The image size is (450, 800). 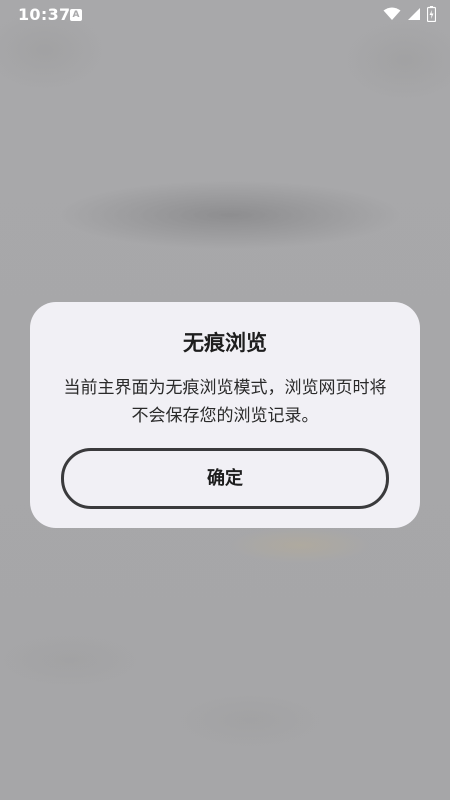 I want to click on dialog-message: 当前主界面为无痕浏览模式，浏览网页时将不会保存您的浏览记录。, so click(x=225, y=402).